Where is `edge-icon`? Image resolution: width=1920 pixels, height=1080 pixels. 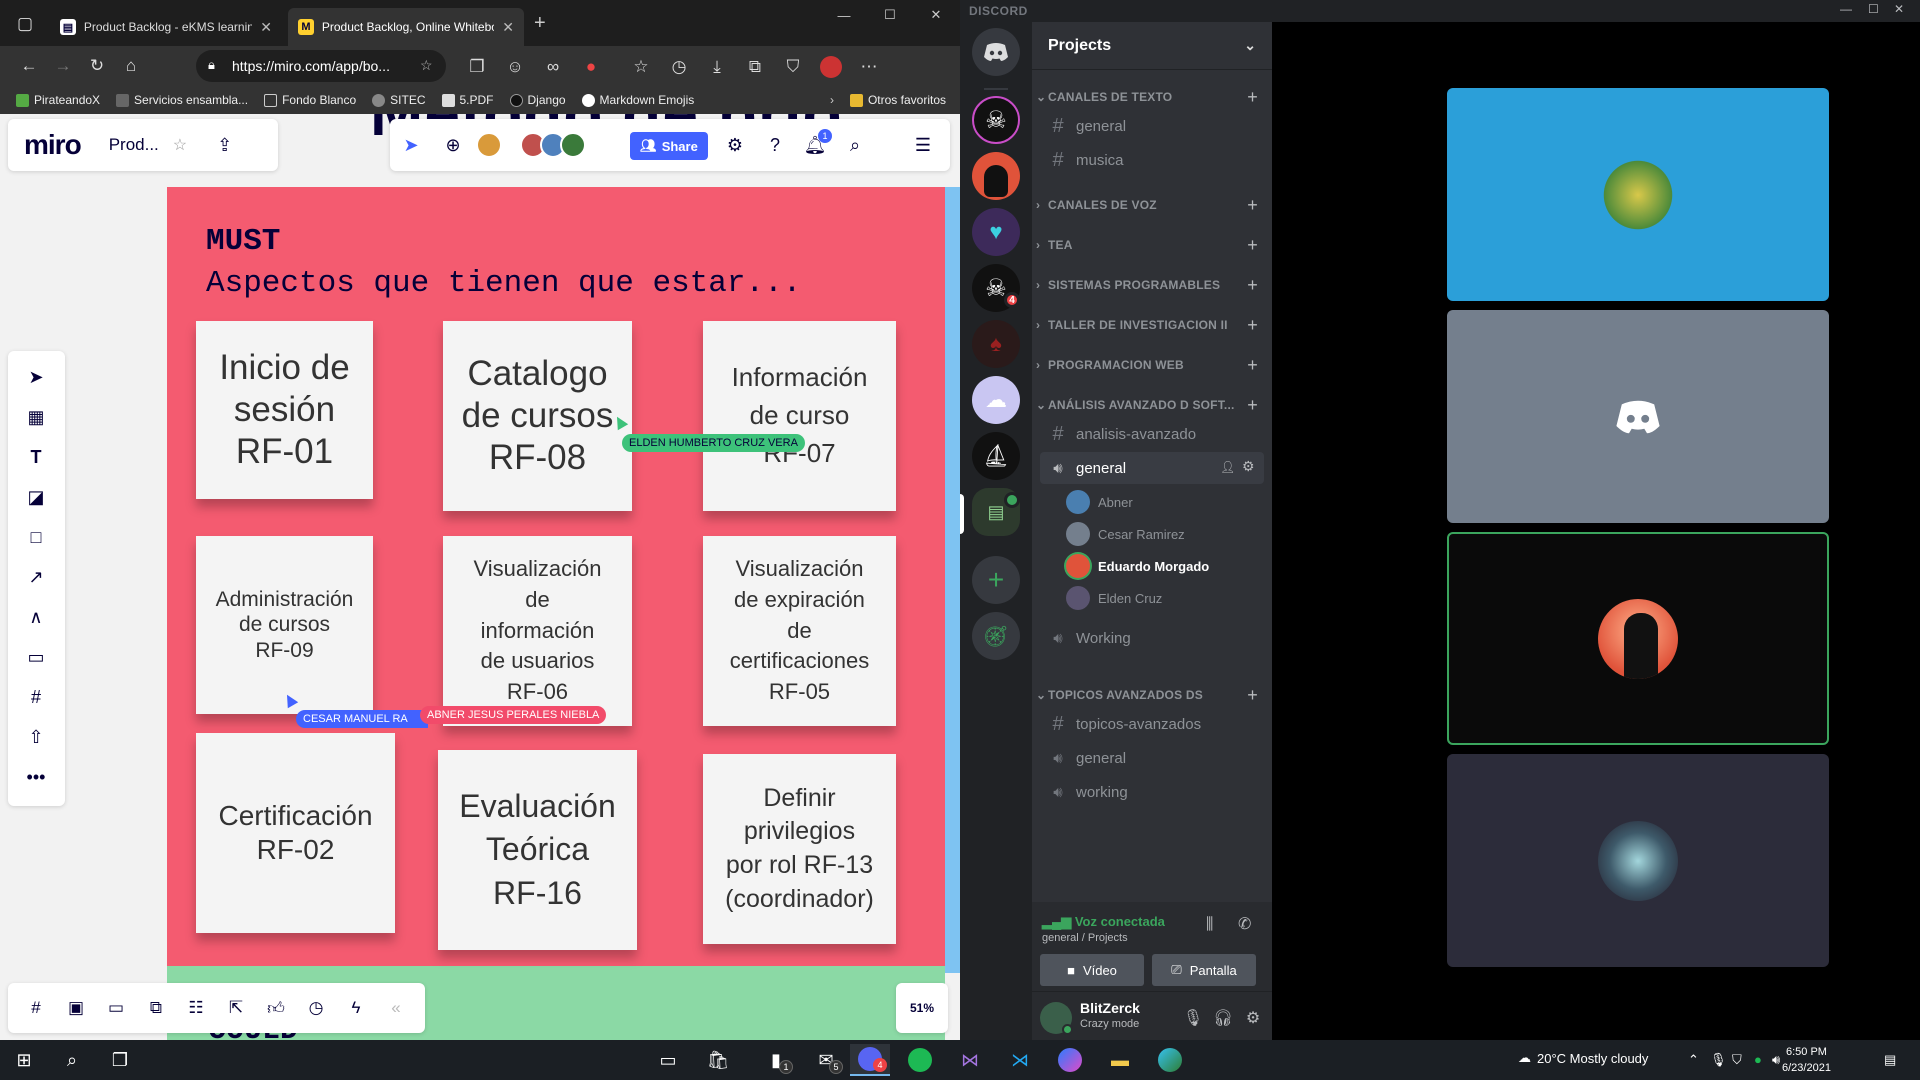 edge-icon is located at coordinates (1170, 1060).